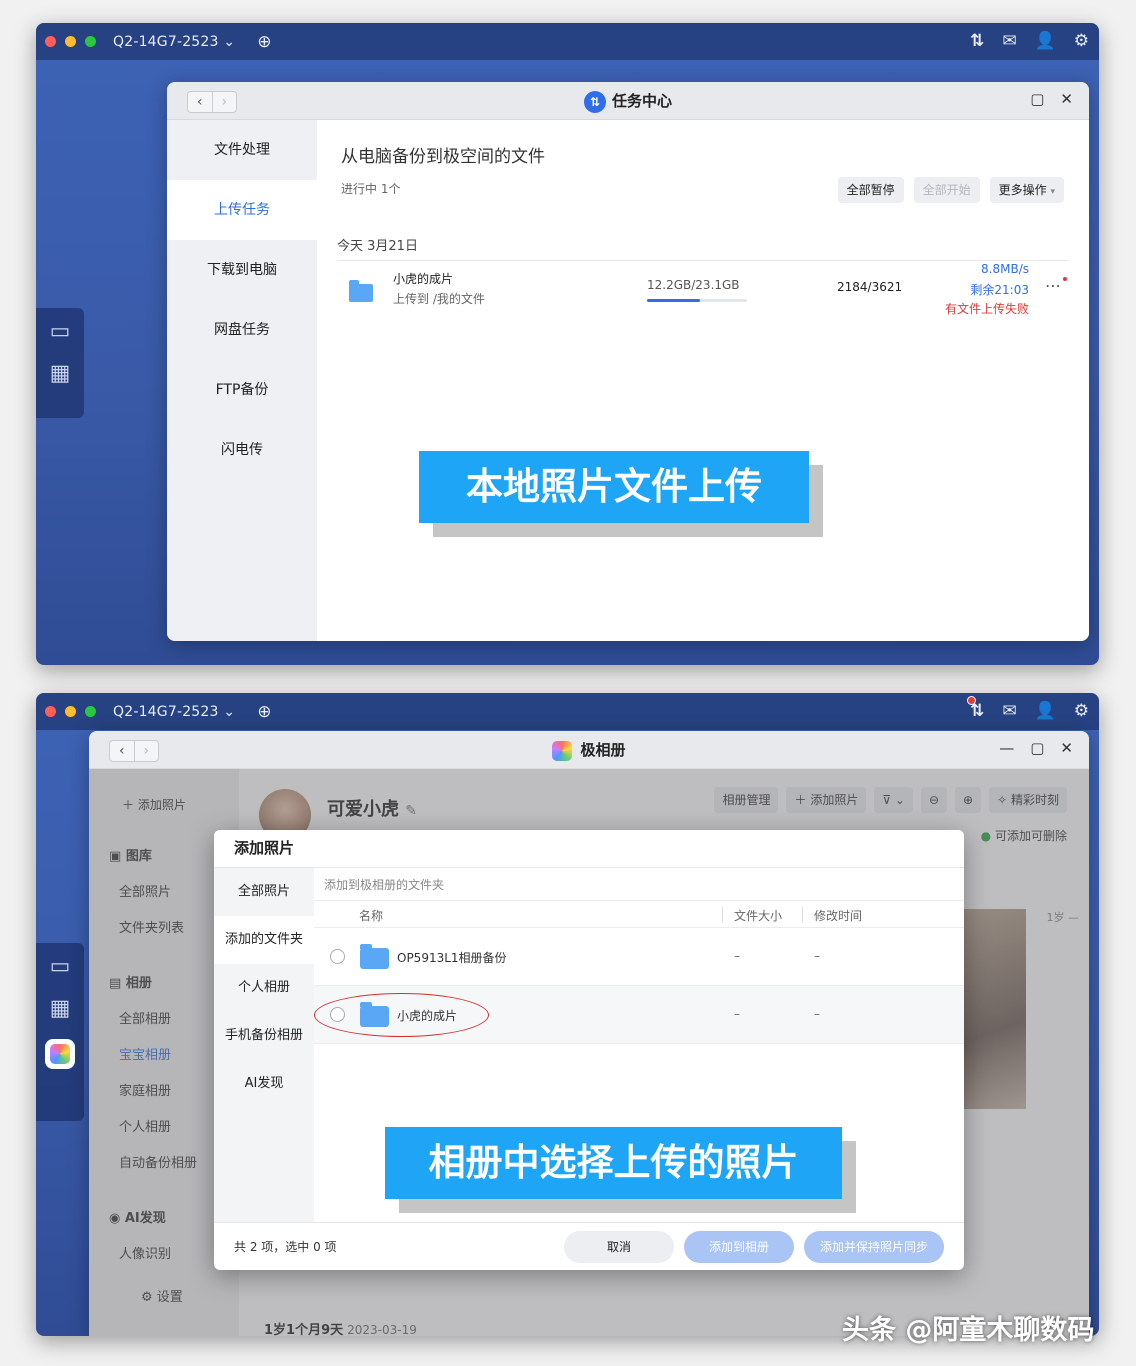  Describe the element at coordinates (384, 885) in the screenshot. I see `dialog-caption: 添加到极相册的文件夹` at that location.